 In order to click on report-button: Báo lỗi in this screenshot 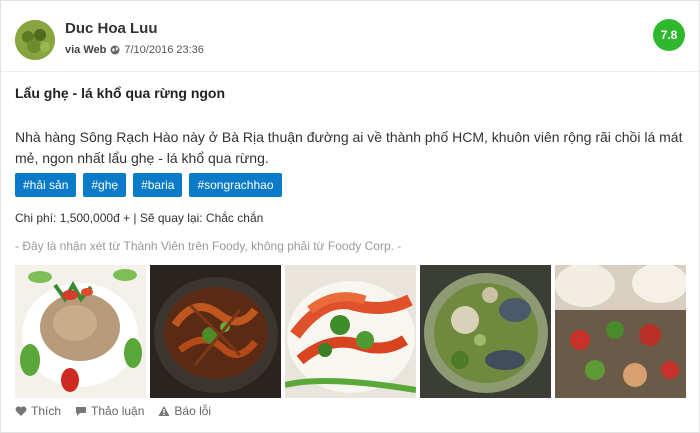, I will do `click(184, 411)`.